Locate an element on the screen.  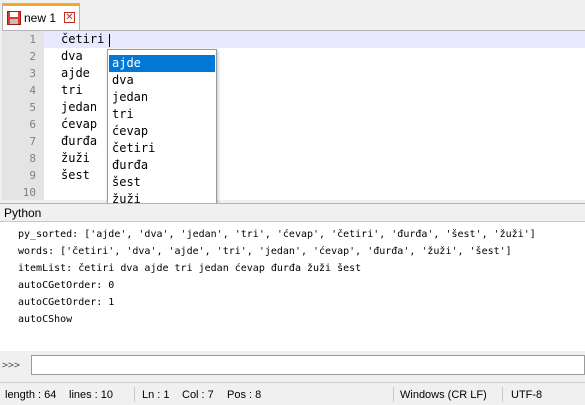
tab-close-icon: ✕ is located at coordinates (69, 17).